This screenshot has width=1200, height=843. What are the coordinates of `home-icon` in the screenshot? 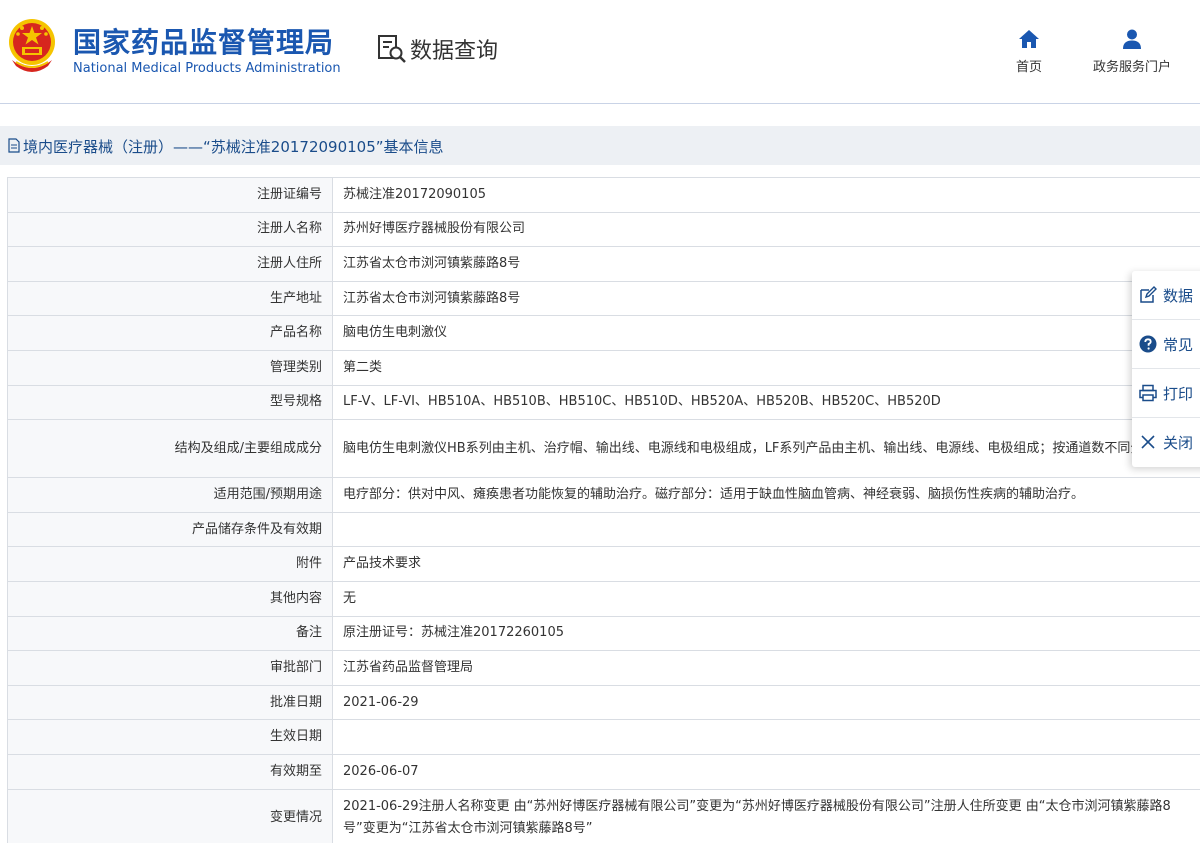 It's located at (1029, 39).